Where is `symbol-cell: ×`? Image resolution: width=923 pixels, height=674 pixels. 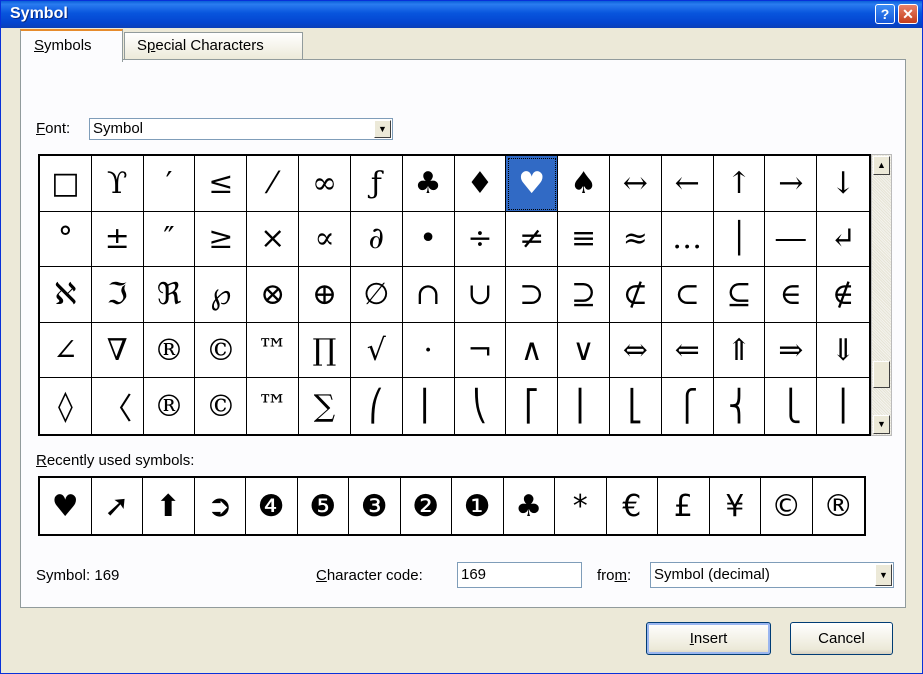
symbol-cell: × is located at coordinates (273, 239).